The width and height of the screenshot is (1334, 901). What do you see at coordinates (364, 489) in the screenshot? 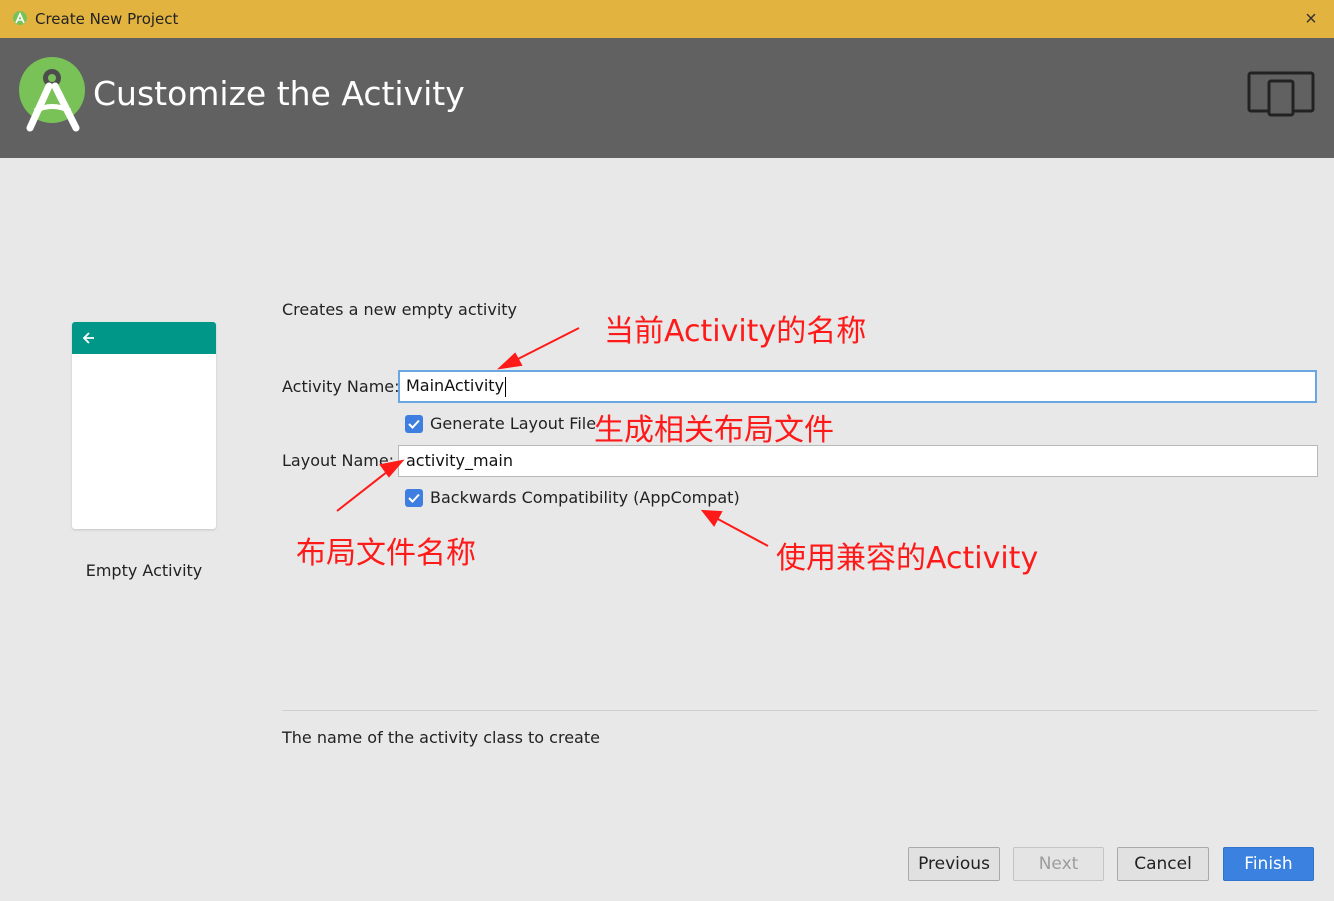
I see `arrow-to-layout-name` at bounding box center [364, 489].